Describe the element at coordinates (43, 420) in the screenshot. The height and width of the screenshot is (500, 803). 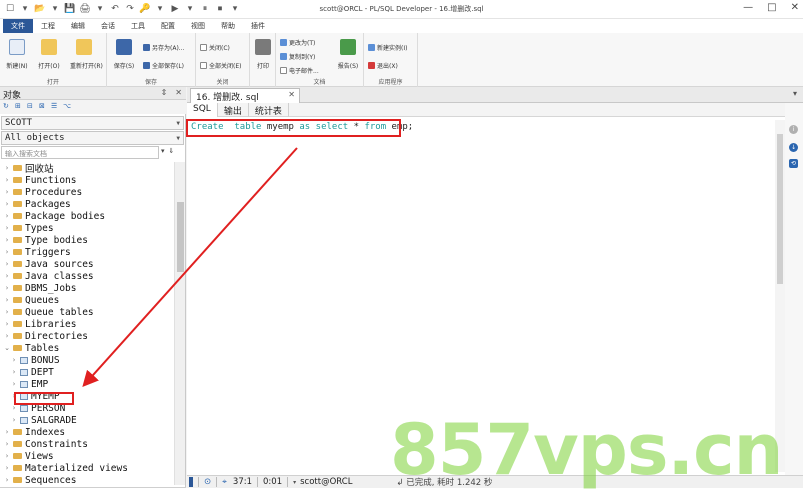
I see `tree-table-item: › SALGRADE` at that location.